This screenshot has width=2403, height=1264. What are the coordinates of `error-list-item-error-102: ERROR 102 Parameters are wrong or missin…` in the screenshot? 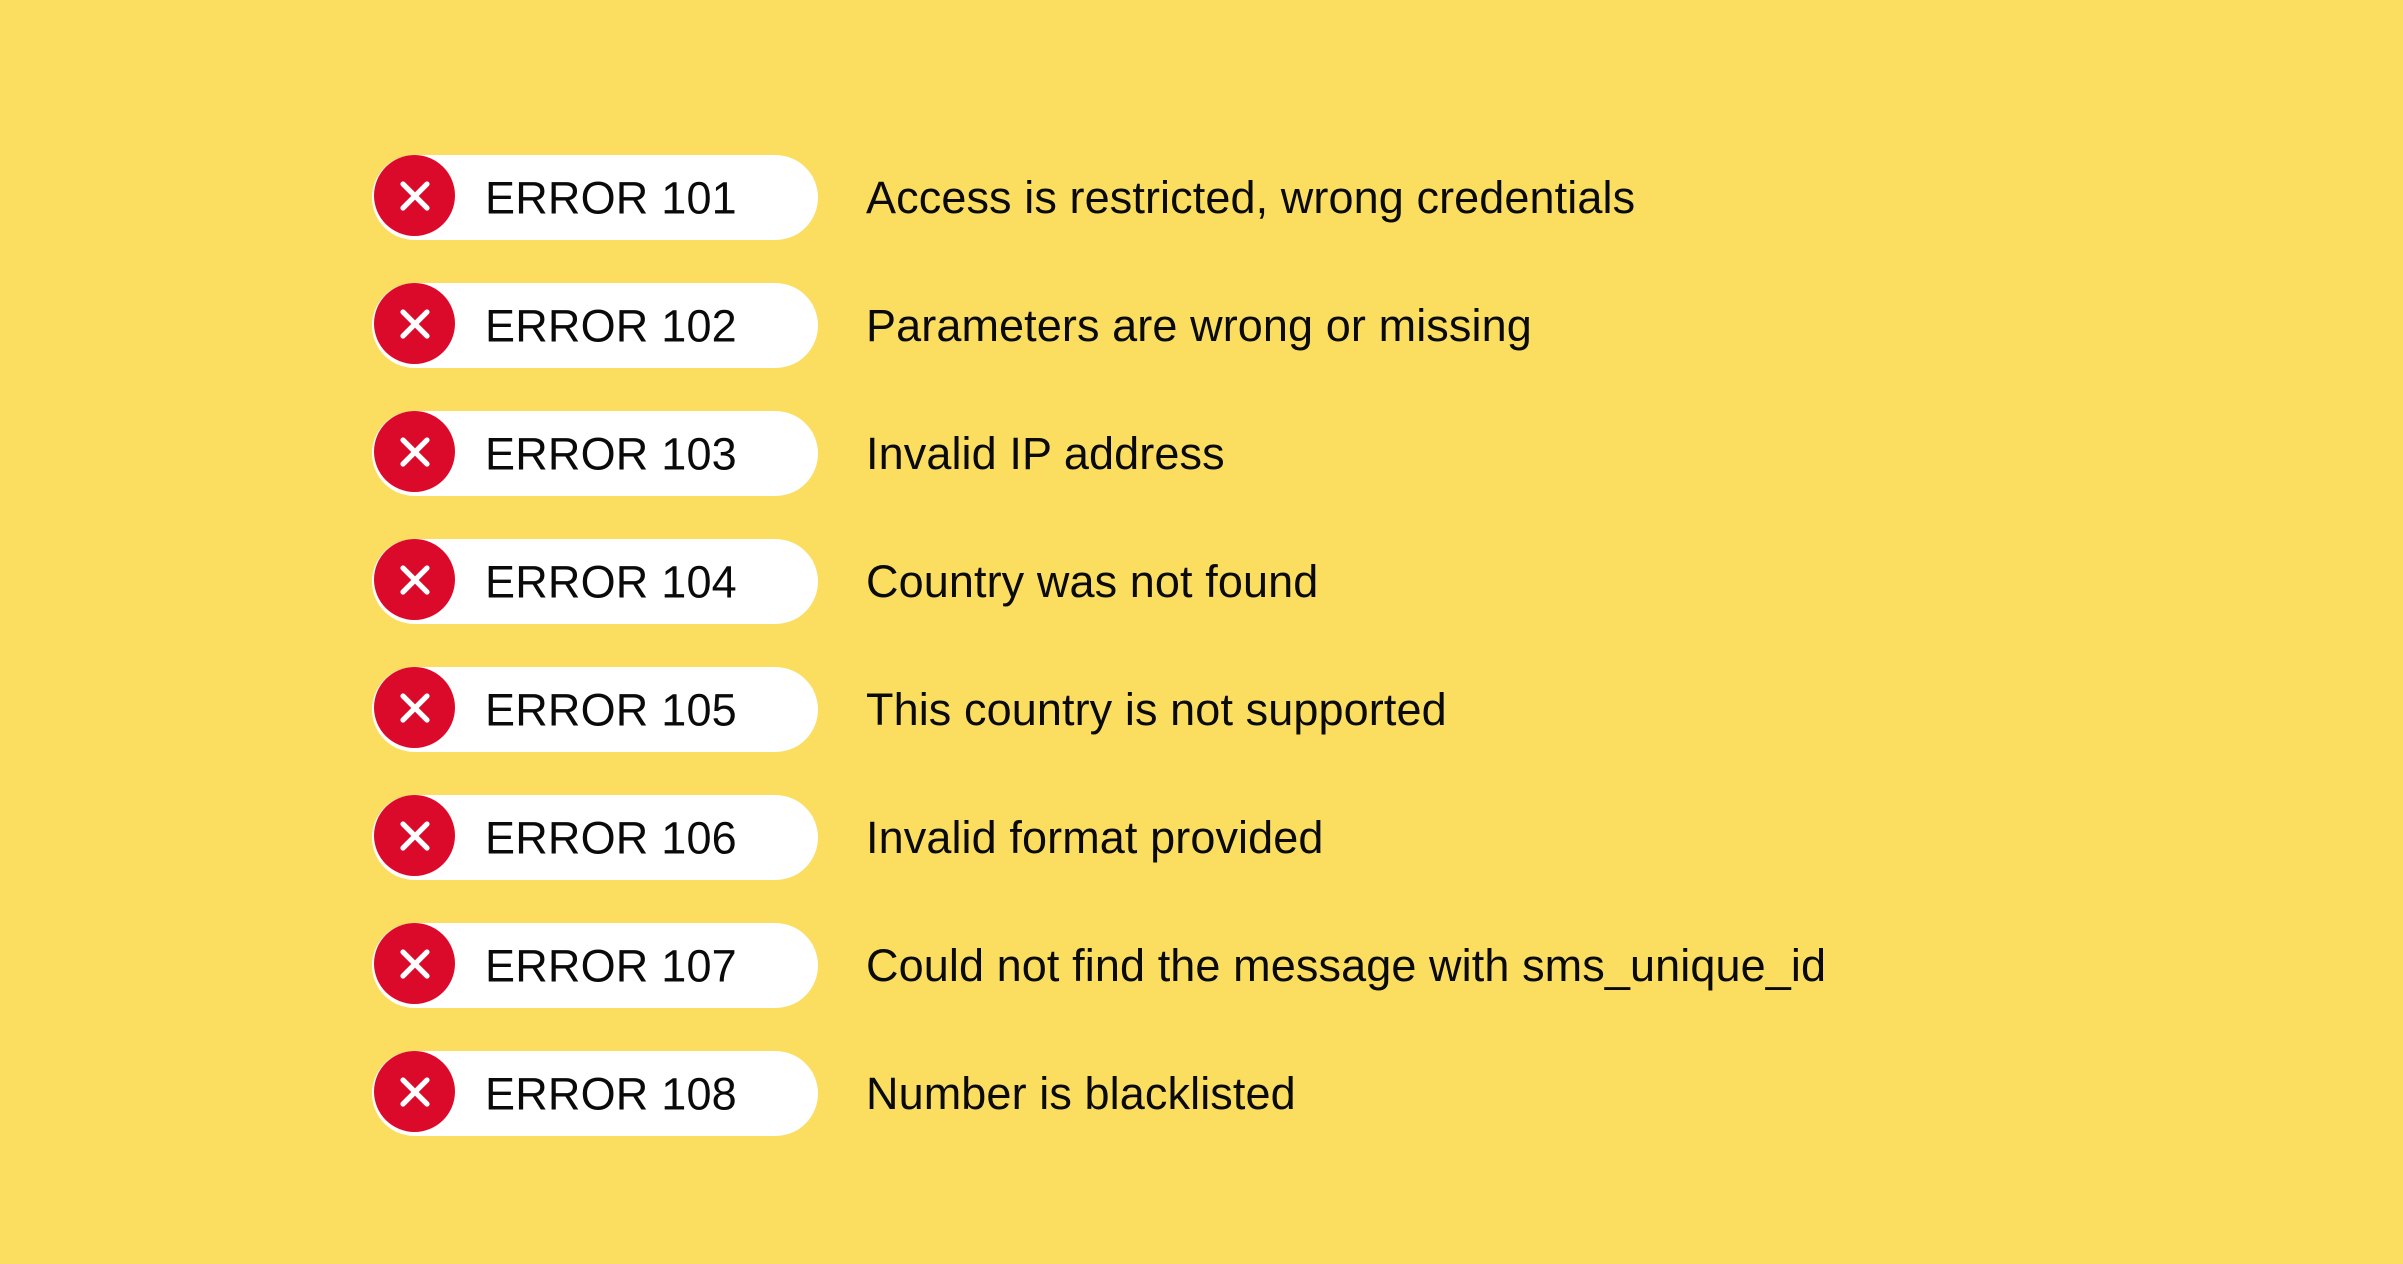 It's located at (1099, 325).